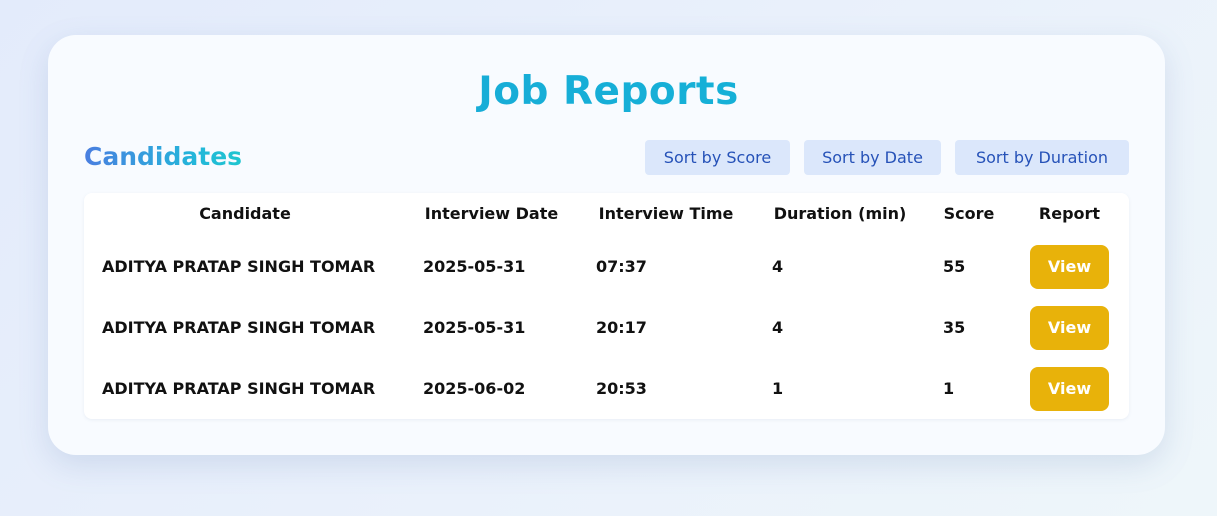 The image size is (1217, 516). What do you see at coordinates (949, 388) in the screenshot?
I see `score-value: 1` at bounding box center [949, 388].